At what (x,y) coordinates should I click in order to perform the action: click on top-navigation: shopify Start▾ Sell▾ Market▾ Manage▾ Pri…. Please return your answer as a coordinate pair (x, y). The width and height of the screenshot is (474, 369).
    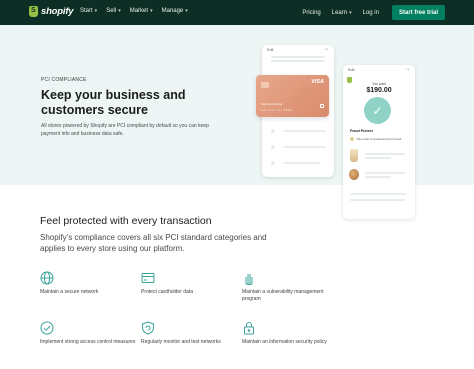
    Looking at the image, I should click on (237, 12).